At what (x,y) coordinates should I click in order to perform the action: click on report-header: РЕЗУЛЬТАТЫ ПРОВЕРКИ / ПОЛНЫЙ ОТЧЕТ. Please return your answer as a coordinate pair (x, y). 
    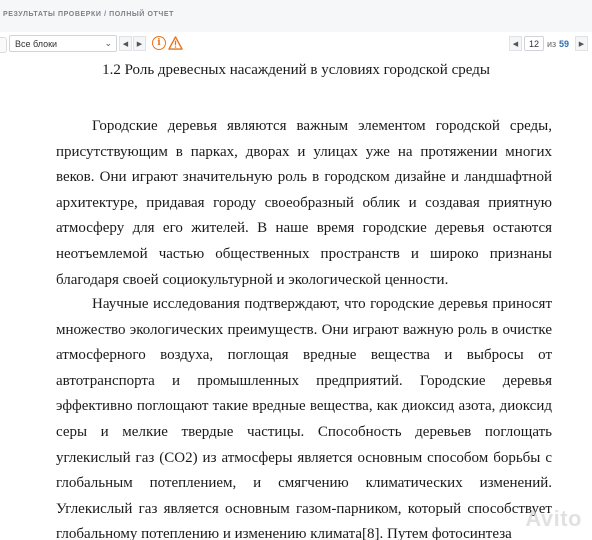
    Looking at the image, I should click on (296, 16).